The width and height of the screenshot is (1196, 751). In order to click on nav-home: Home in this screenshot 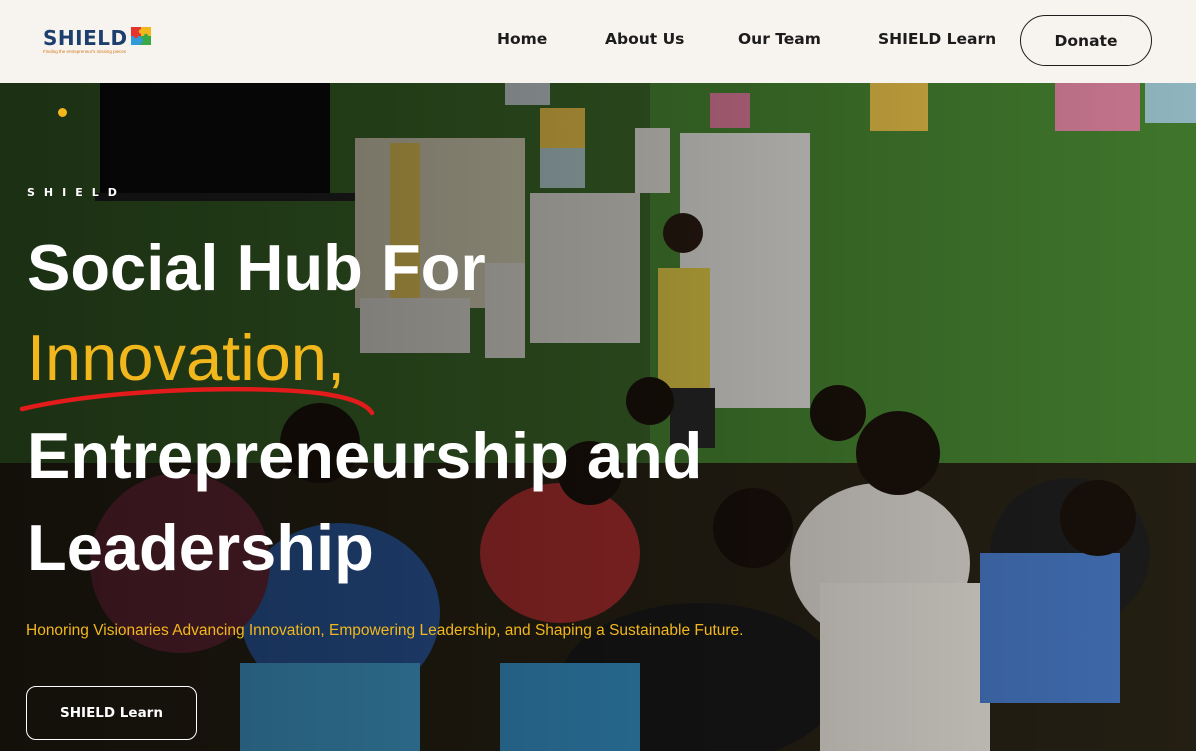, I will do `click(522, 39)`.